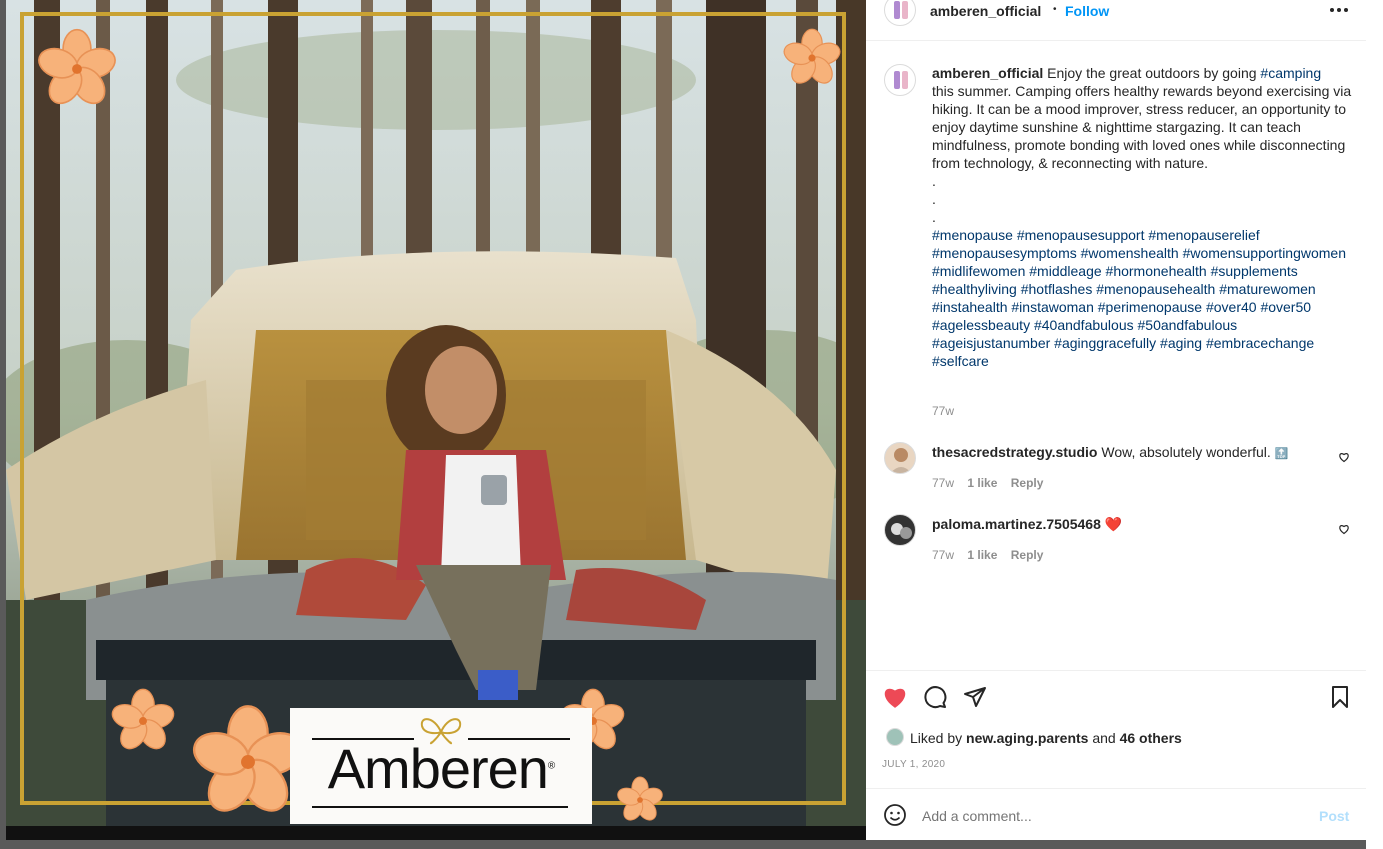  What do you see at coordinates (1027, 738) in the screenshot?
I see `liker-username: new.aging.parents` at bounding box center [1027, 738].